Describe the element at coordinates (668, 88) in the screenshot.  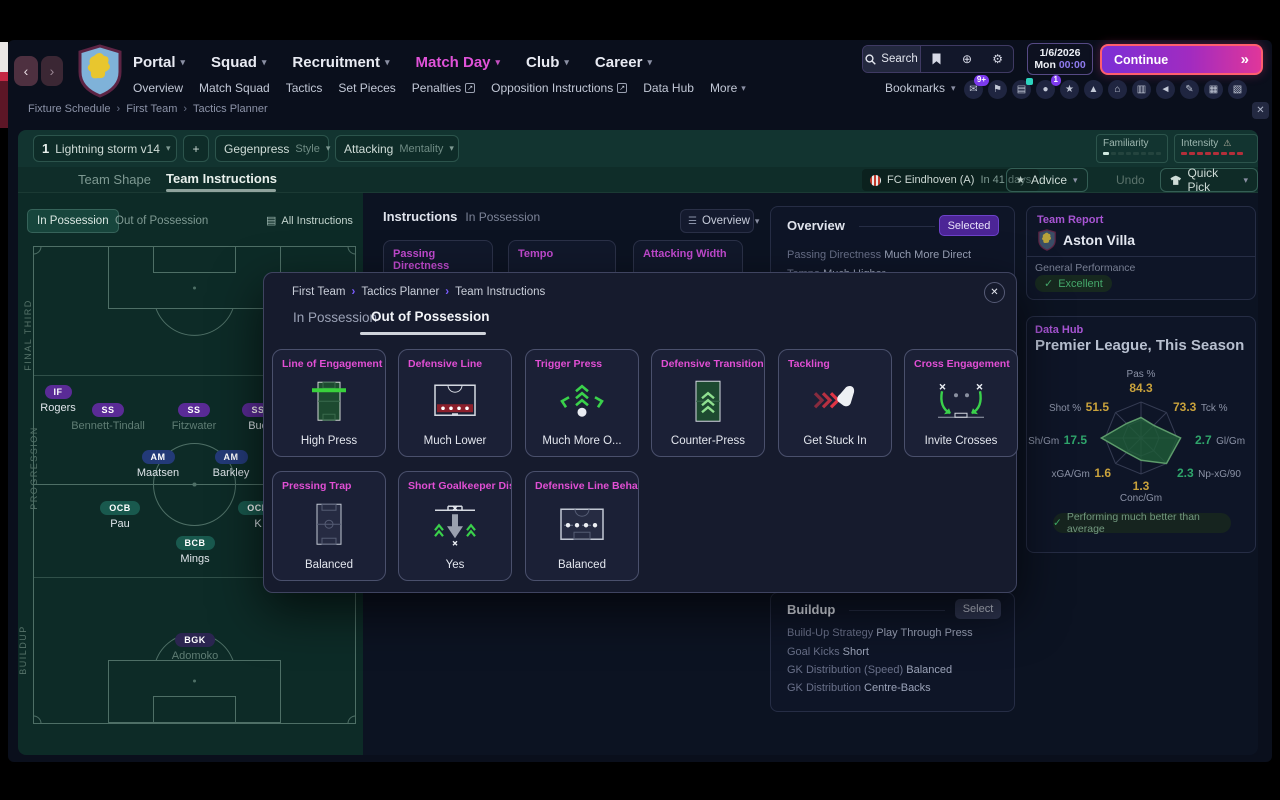
I see `subnav-data-hub: Data Hub` at that location.